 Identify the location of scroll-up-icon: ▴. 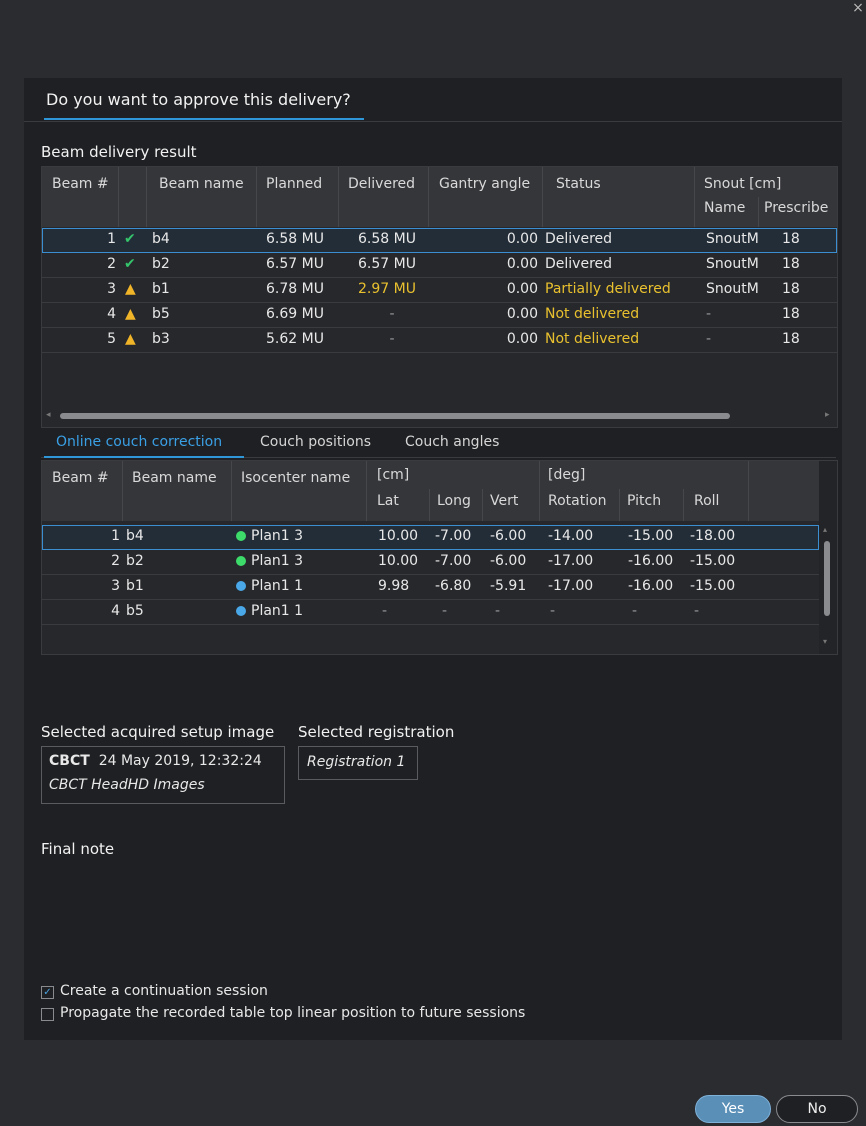
(825, 529).